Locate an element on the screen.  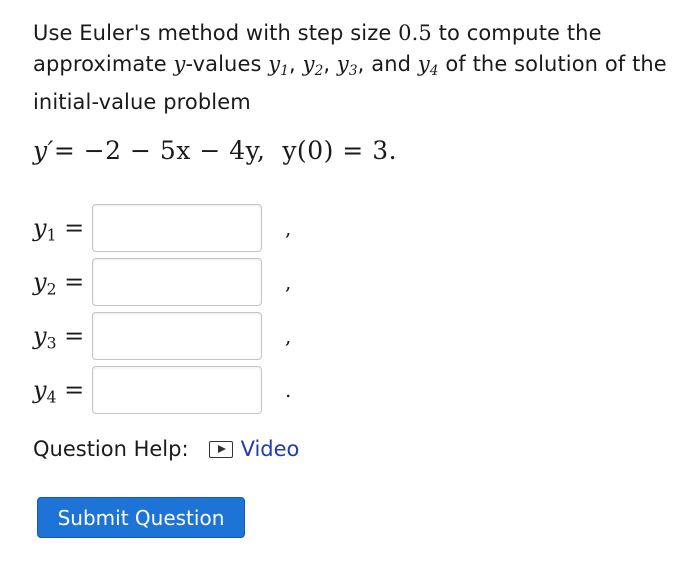
var-y1: y1 is located at coordinates (279, 66).